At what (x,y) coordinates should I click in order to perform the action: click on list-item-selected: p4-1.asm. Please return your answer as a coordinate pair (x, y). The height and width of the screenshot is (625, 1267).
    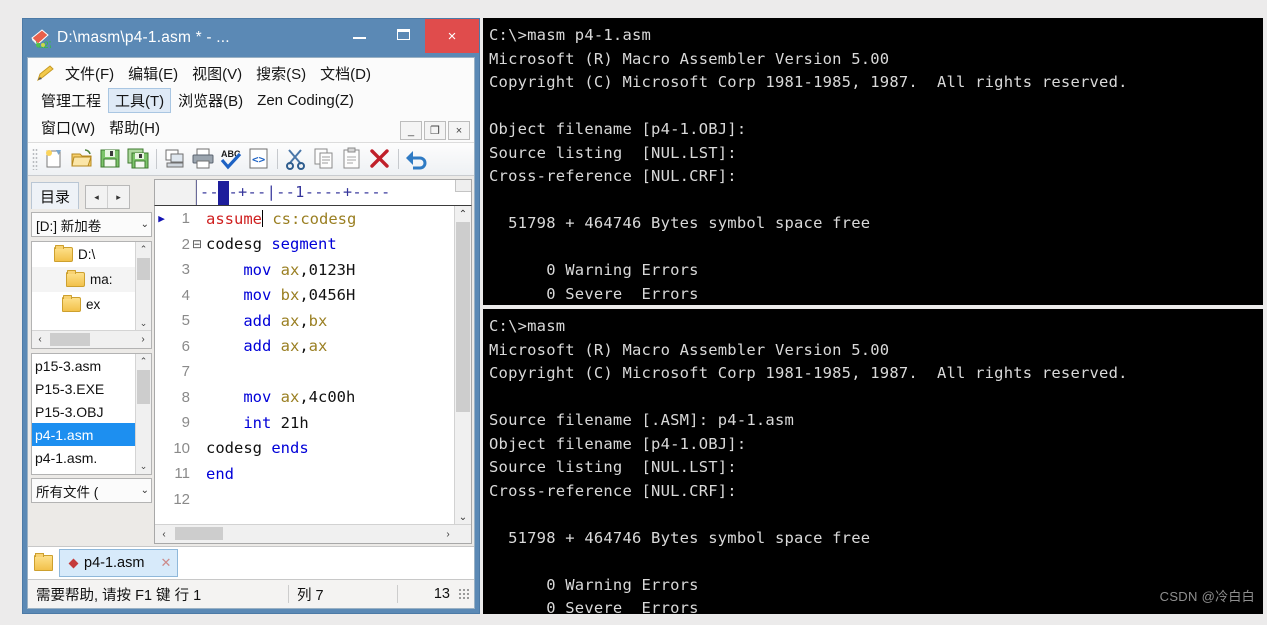
    Looking at the image, I should click on (84, 434).